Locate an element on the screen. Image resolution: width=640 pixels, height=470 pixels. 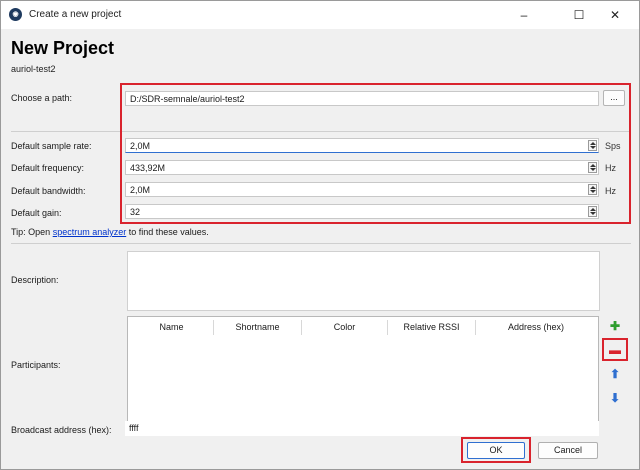
description-textarea is located at coordinates (363, 281).